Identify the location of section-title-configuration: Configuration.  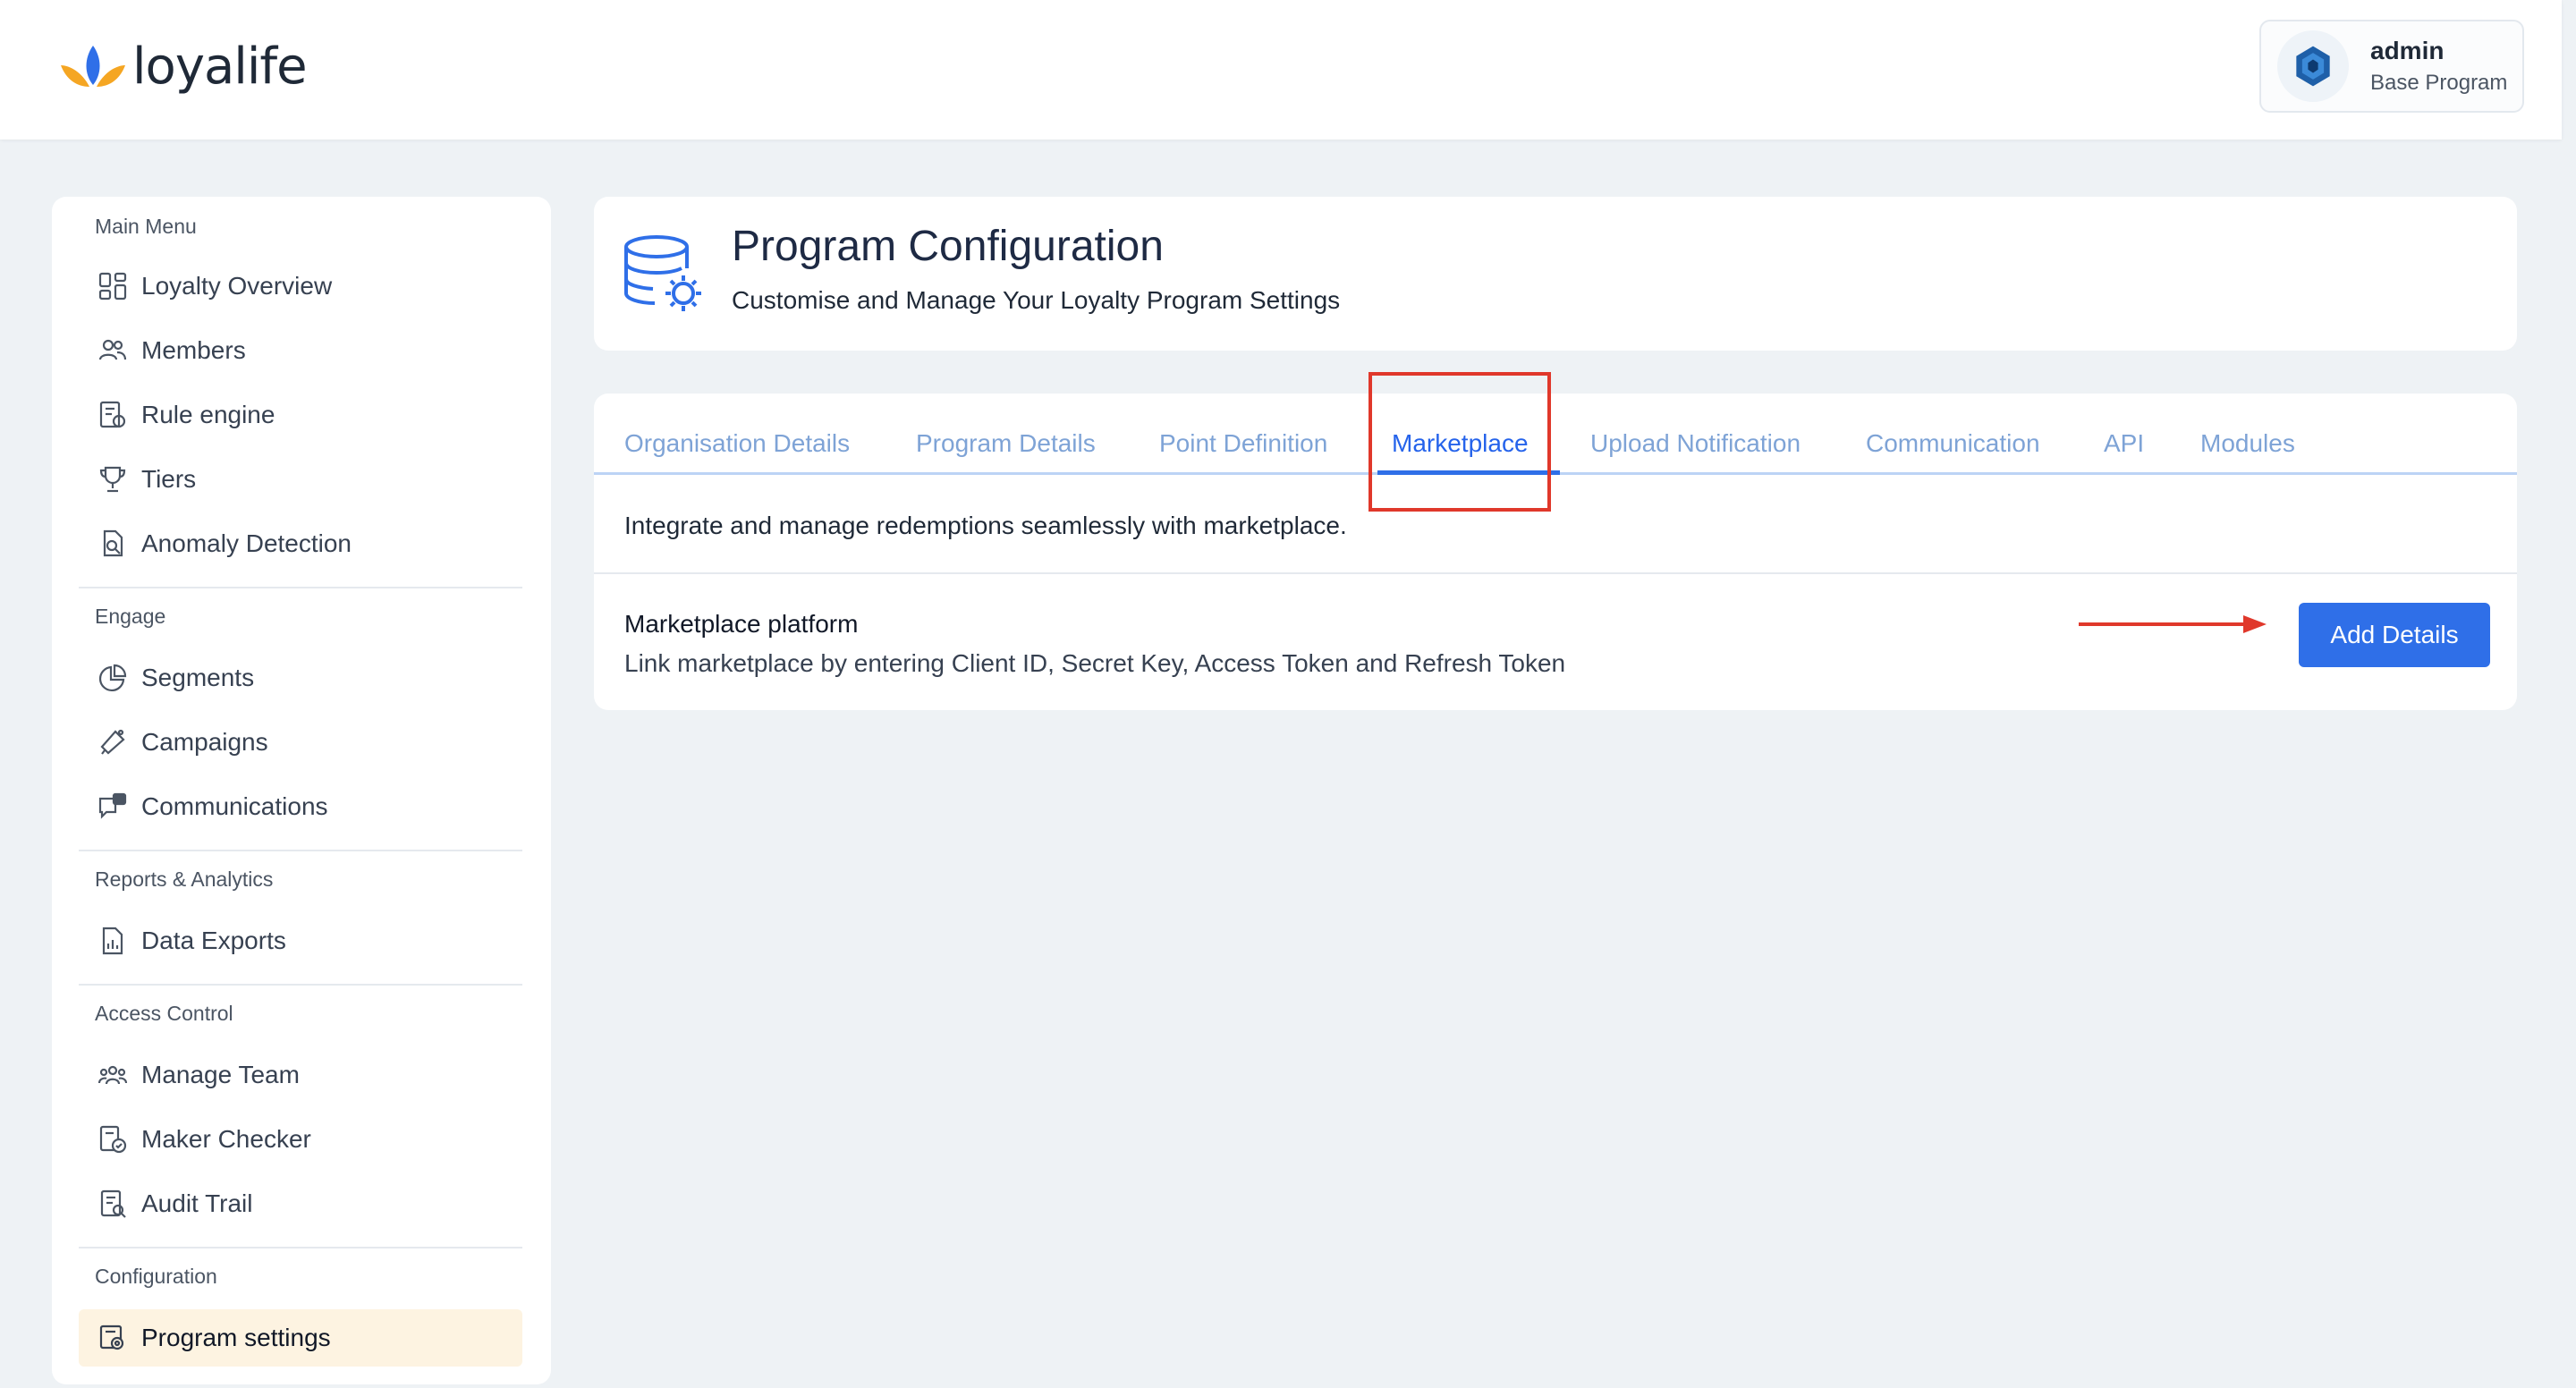
(156, 1276).